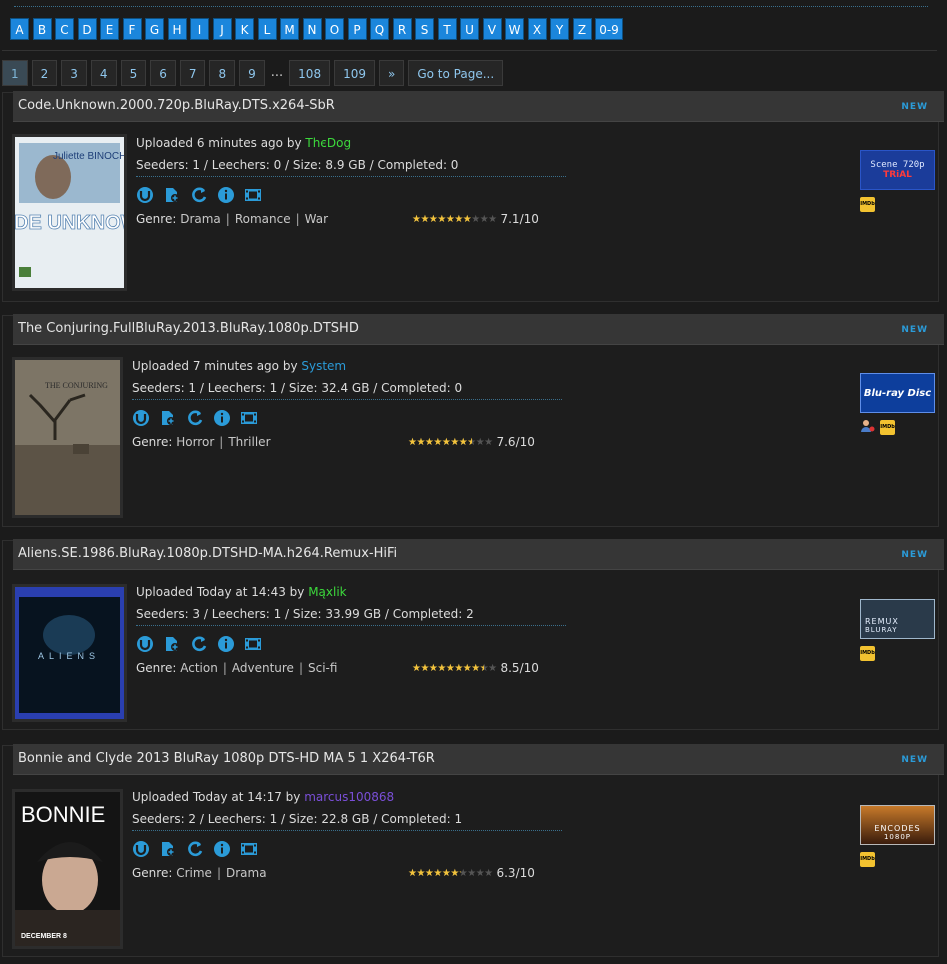 Image resolution: width=947 pixels, height=964 pixels. What do you see at coordinates (897, 393) in the screenshot?
I see `quality-badge: Blu-ray Disc` at bounding box center [897, 393].